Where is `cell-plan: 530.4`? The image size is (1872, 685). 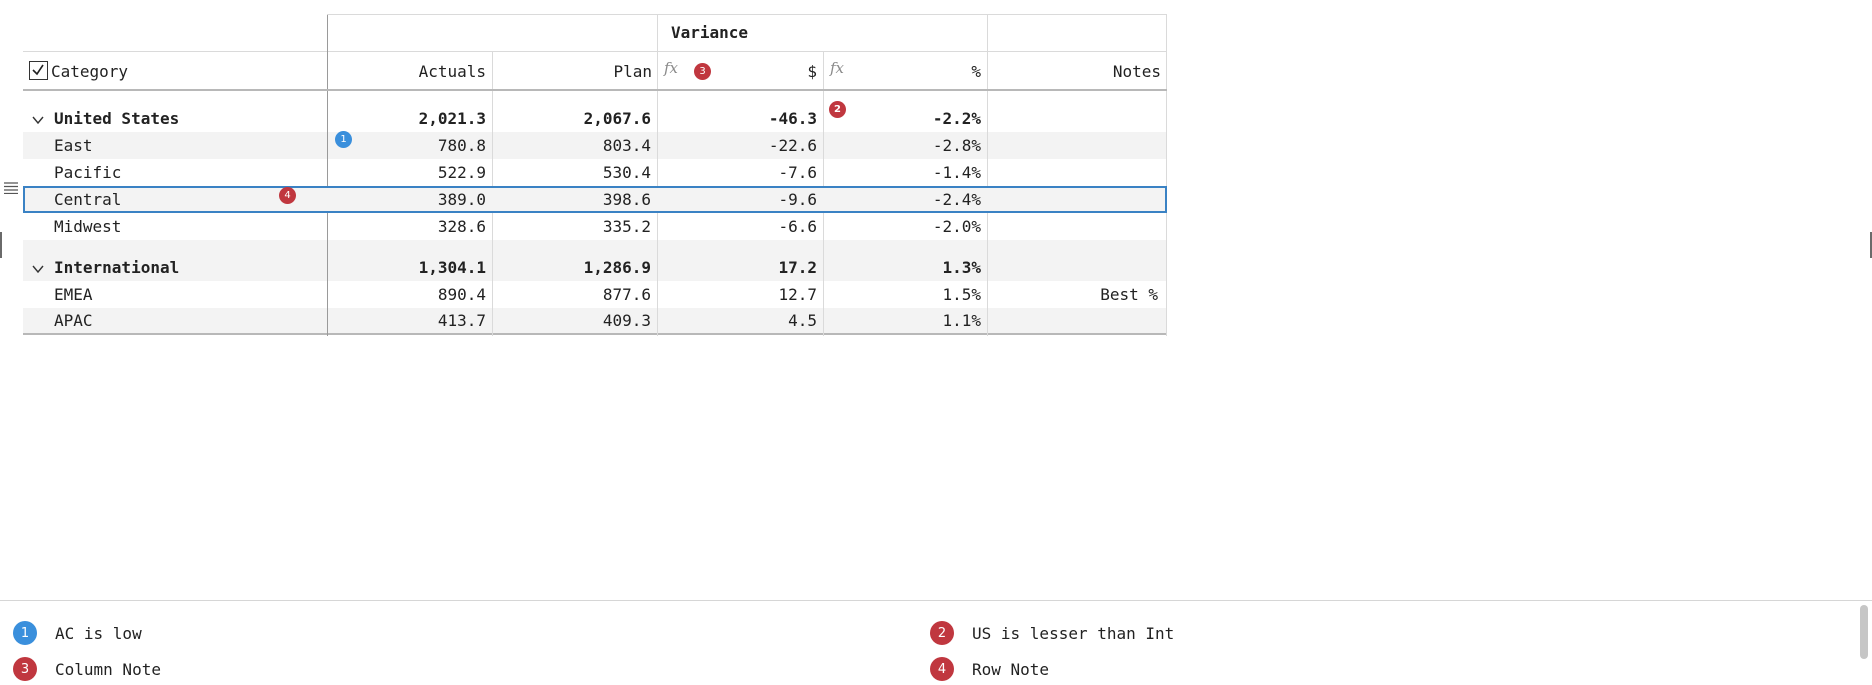
cell-plan: 530.4 is located at coordinates (626, 172).